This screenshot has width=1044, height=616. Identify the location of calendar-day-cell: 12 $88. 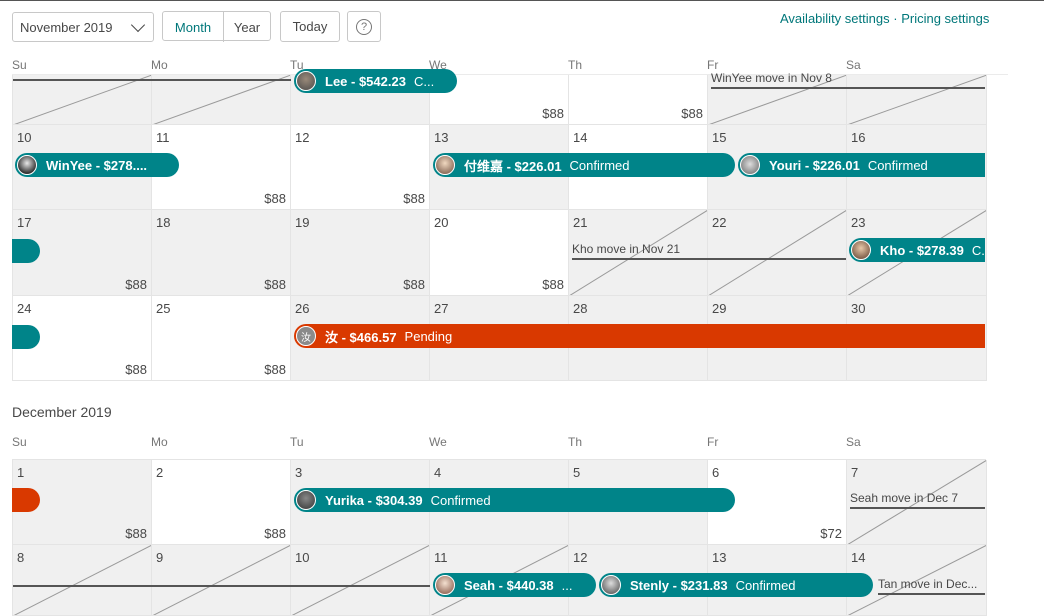
(360, 167).